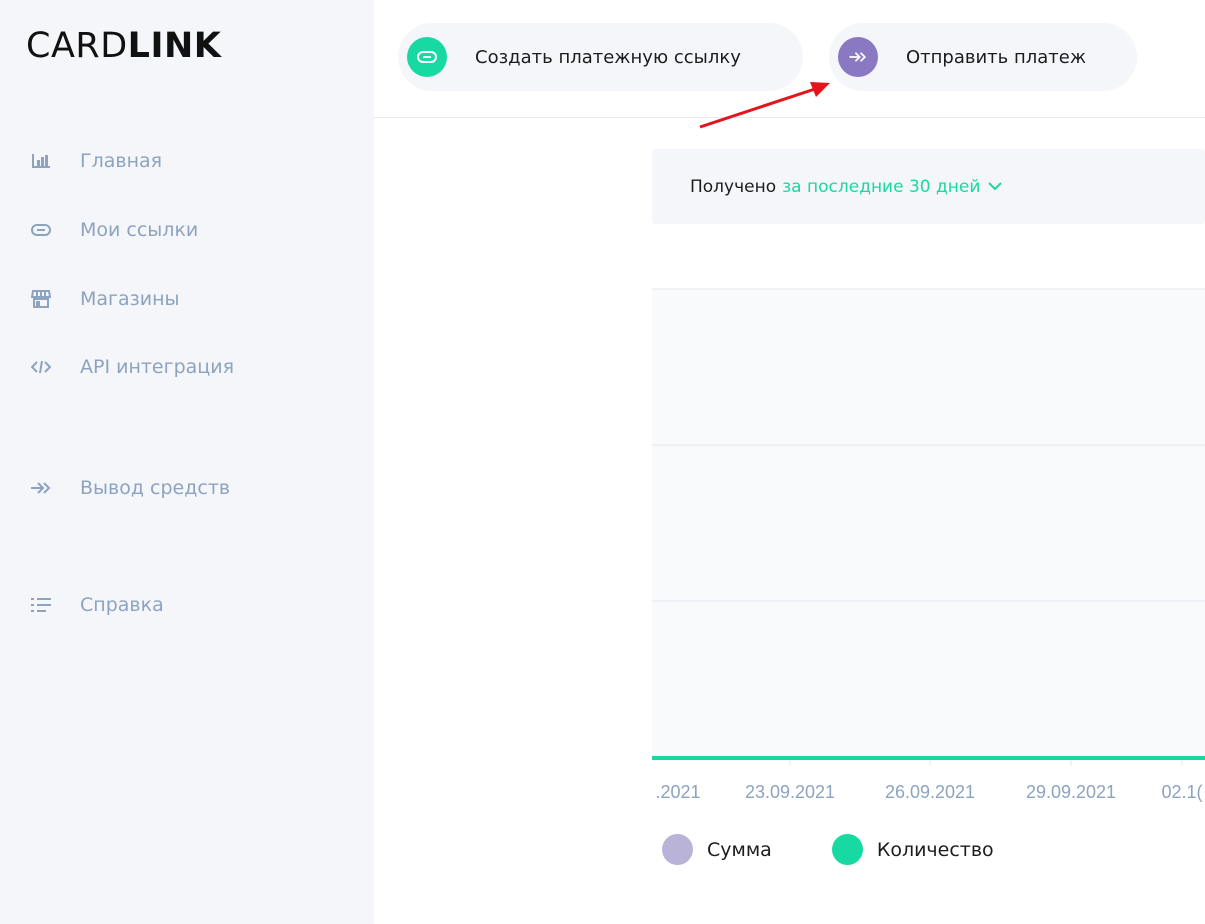 This screenshot has height=924, width=1205. What do you see at coordinates (995, 186) in the screenshot?
I see `chevron-down-icon` at bounding box center [995, 186].